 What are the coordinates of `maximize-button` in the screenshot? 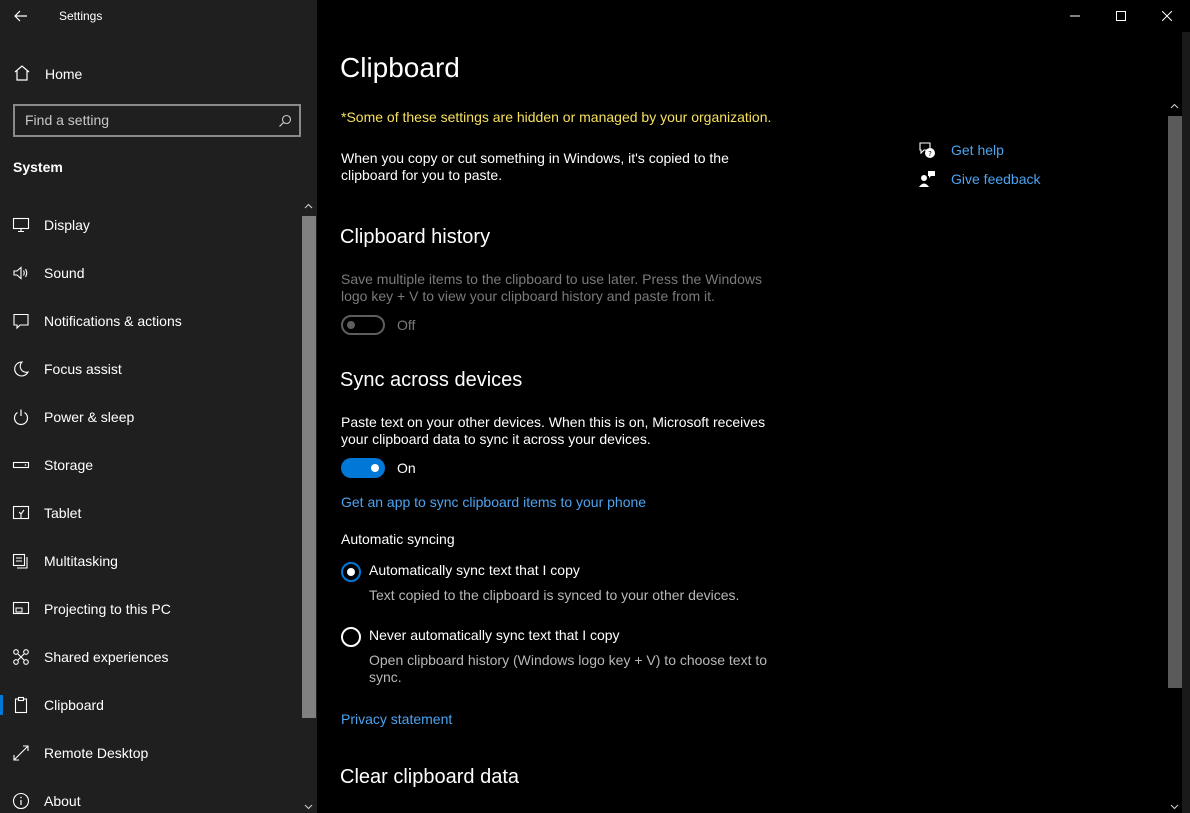 It's located at (1121, 16).